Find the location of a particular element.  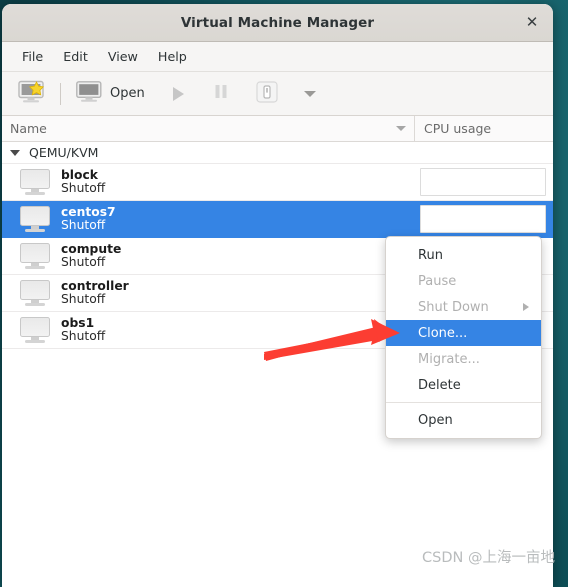

context-menu-item-label: Delete is located at coordinates (439, 385).